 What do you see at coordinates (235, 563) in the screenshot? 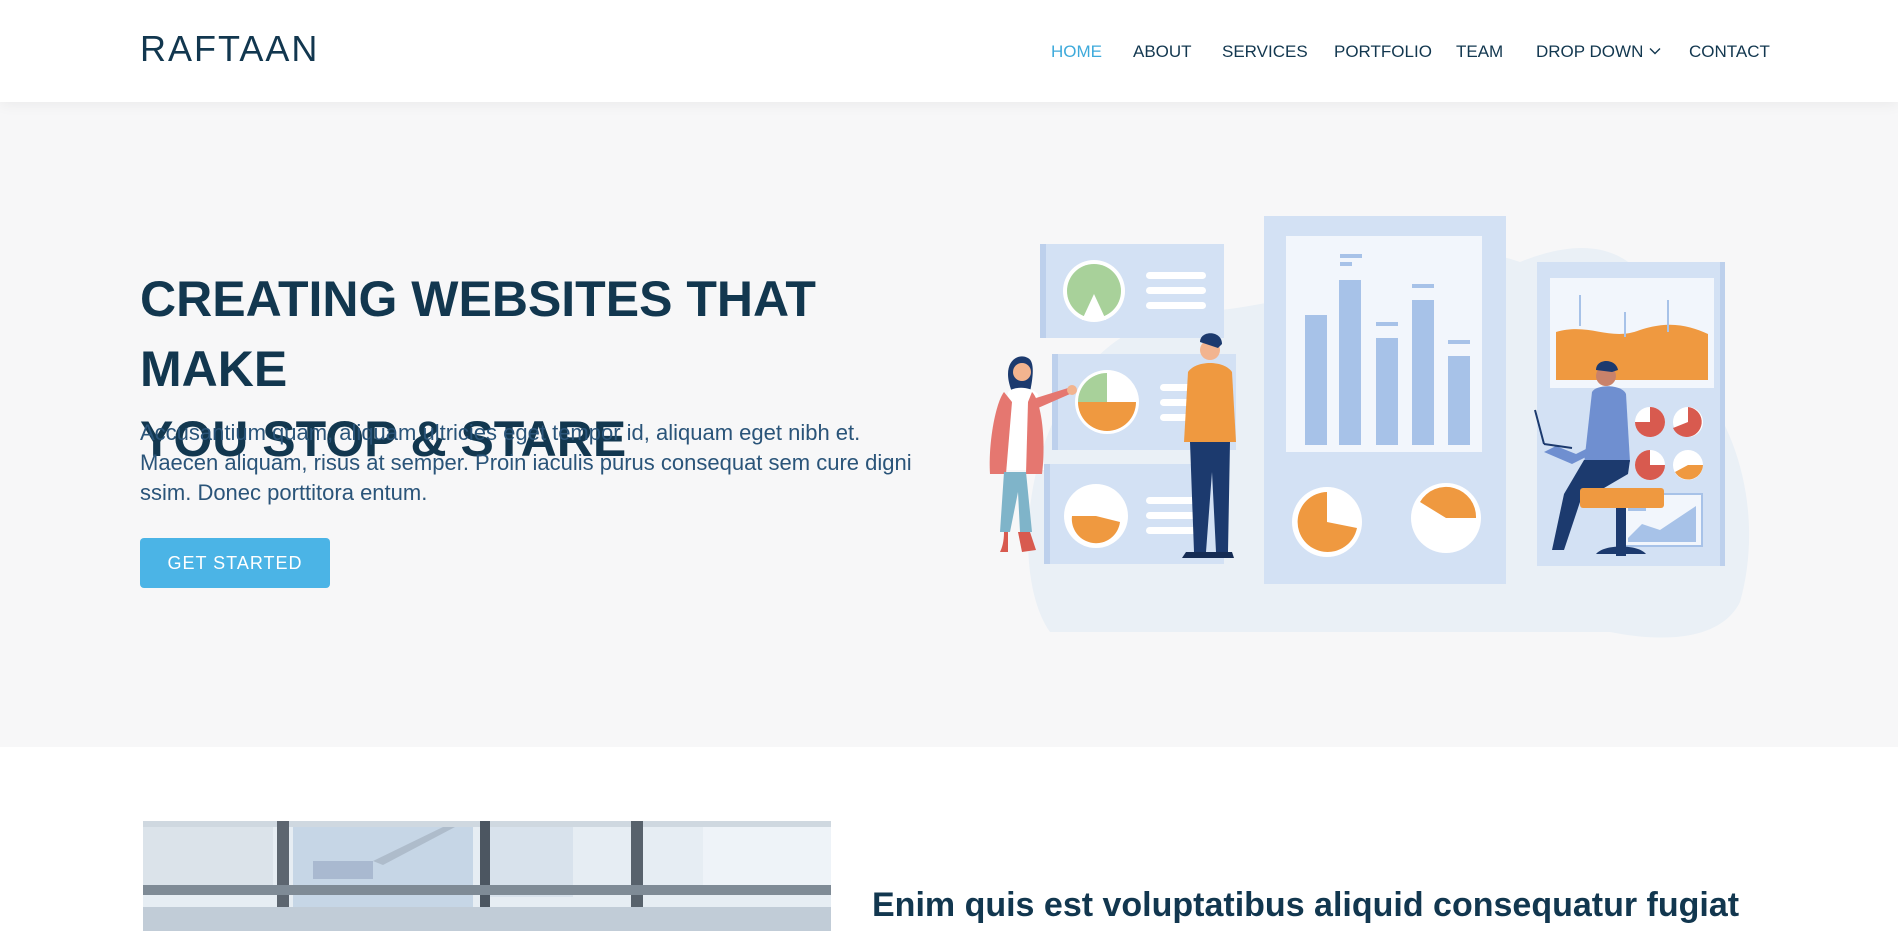
I see `get-started-button: GET STARTED` at bounding box center [235, 563].